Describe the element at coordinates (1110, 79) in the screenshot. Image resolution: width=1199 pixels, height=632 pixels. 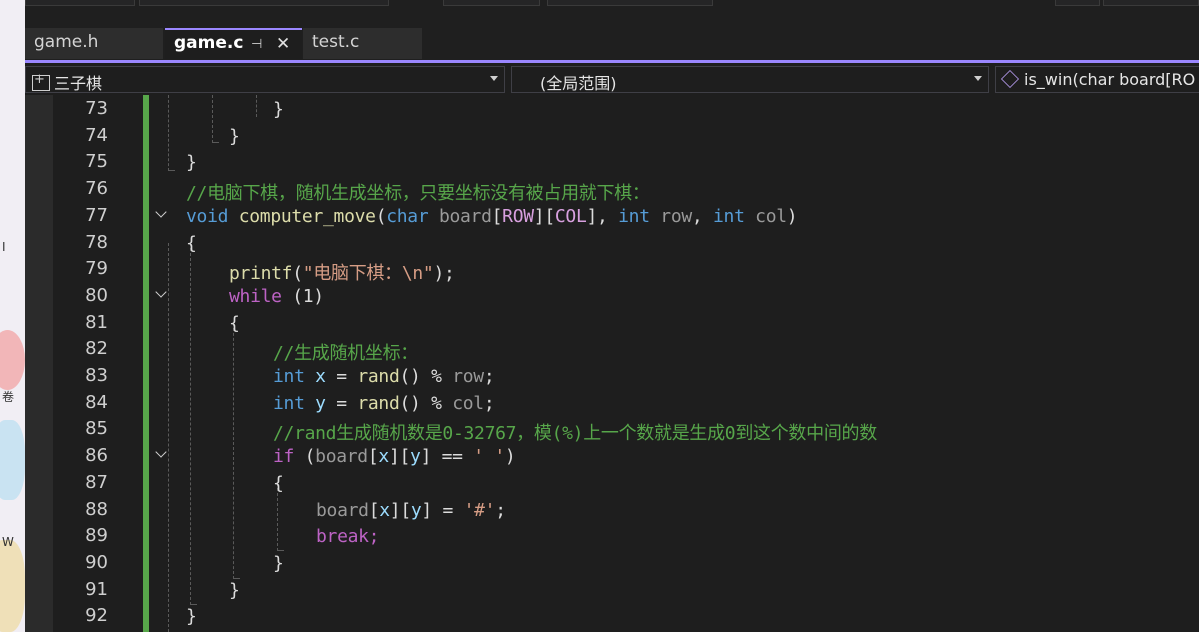
I see `member-name: is_win(char board[RO` at that location.